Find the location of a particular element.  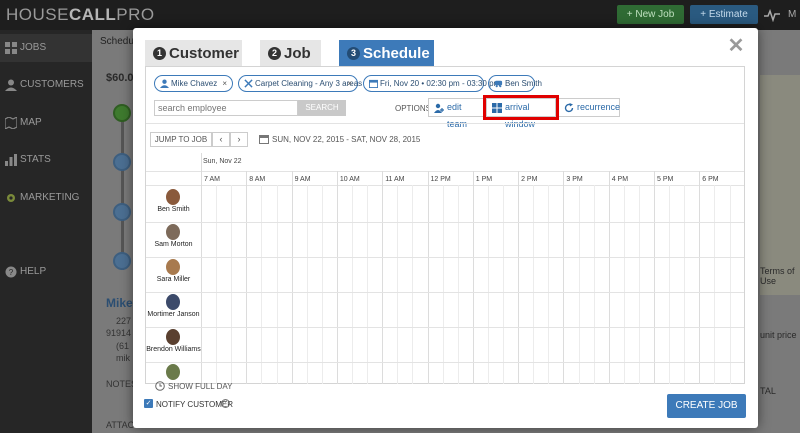

chip-schedule-time: Fri, Nov 20 • 02:30 pm - 03:30 pm is located at coordinates (431, 83).